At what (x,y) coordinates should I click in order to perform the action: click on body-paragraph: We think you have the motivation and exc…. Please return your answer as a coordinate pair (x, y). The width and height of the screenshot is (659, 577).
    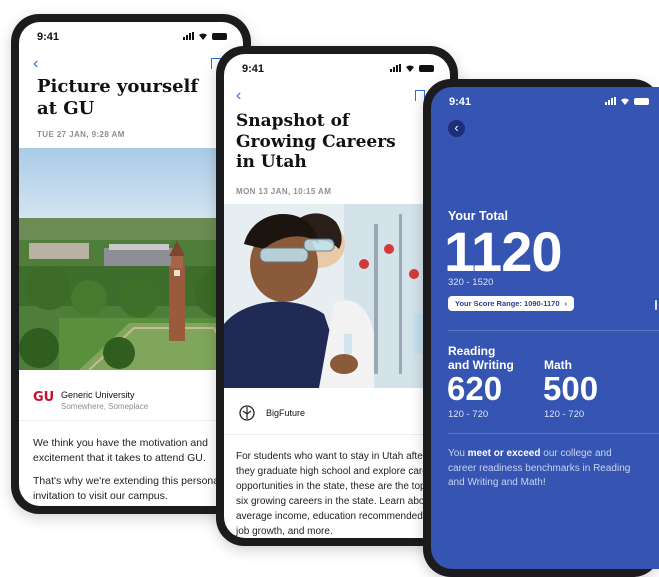
    Looking at the image, I should click on (120, 450).